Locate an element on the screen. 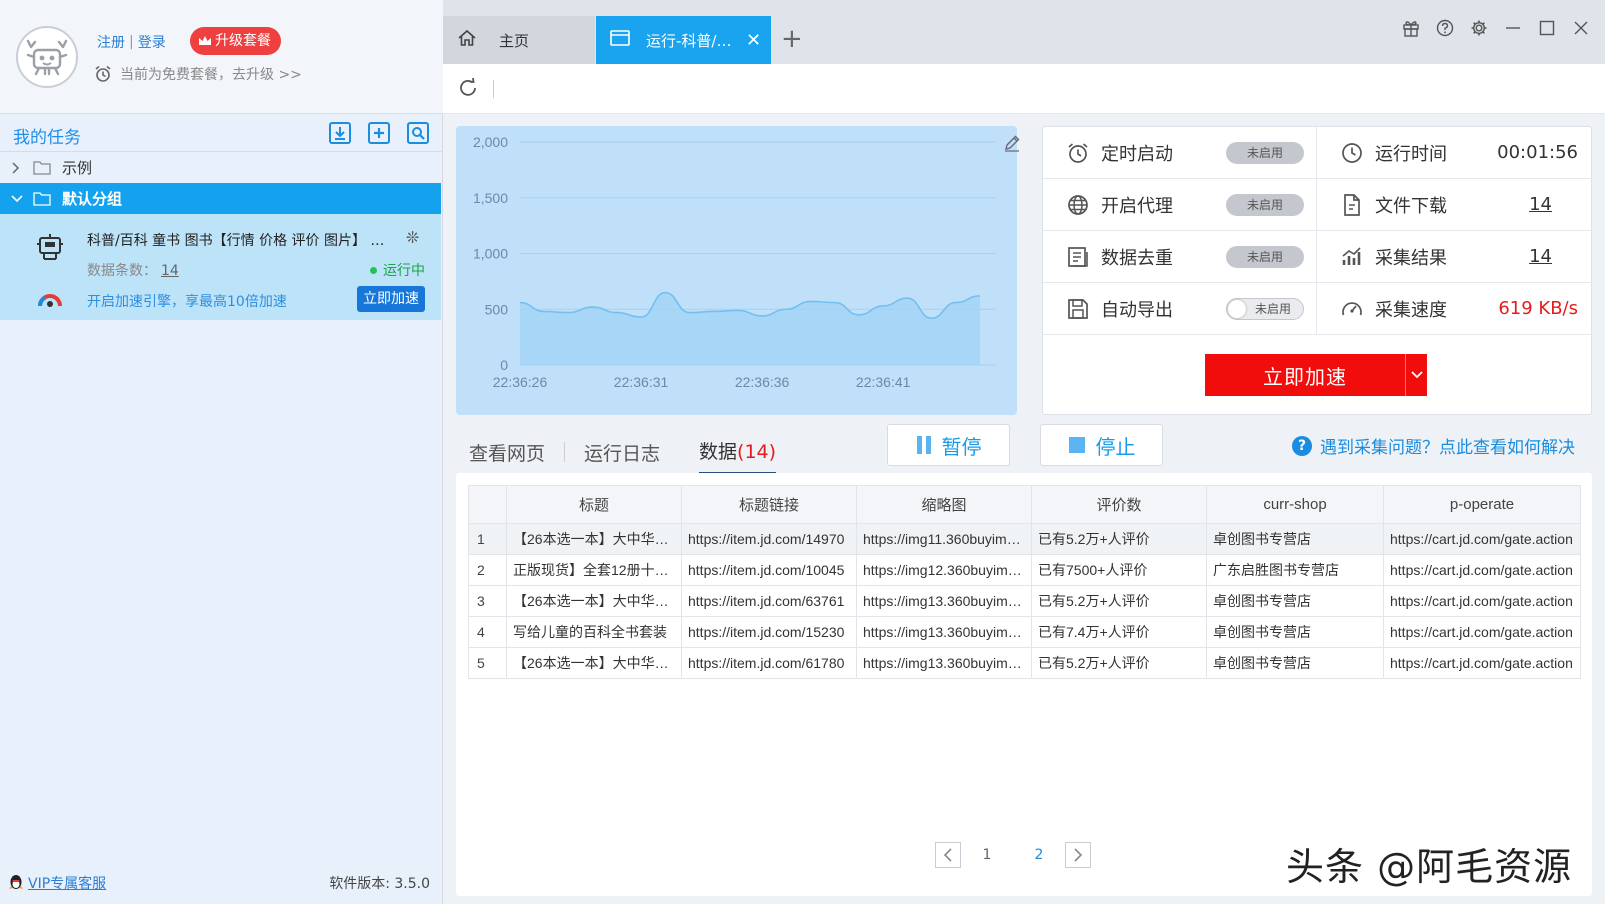  help-icon is located at coordinates (1445, 28).